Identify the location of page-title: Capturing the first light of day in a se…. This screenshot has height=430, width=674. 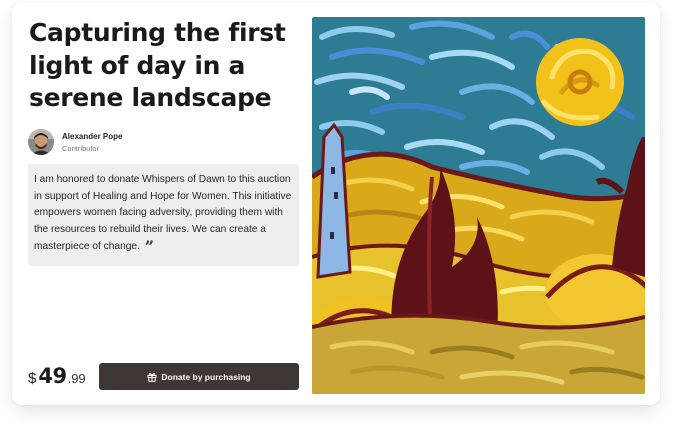
(157, 65).